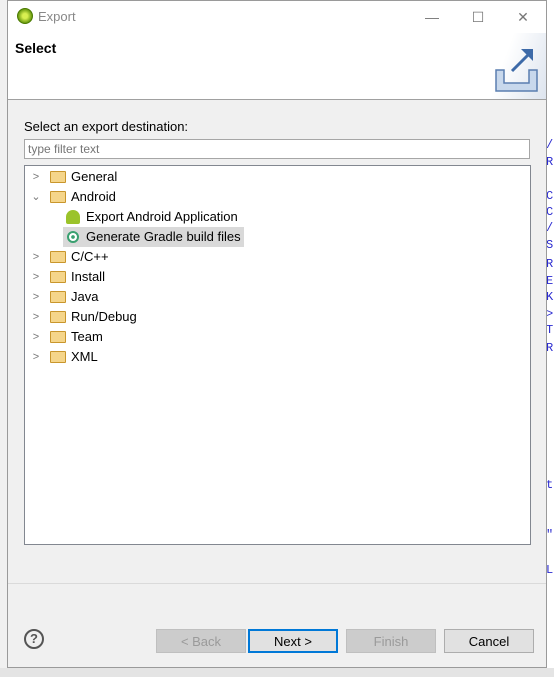  What do you see at coordinates (85, 296) in the screenshot?
I see `tree-item-label: Java` at bounding box center [85, 296].